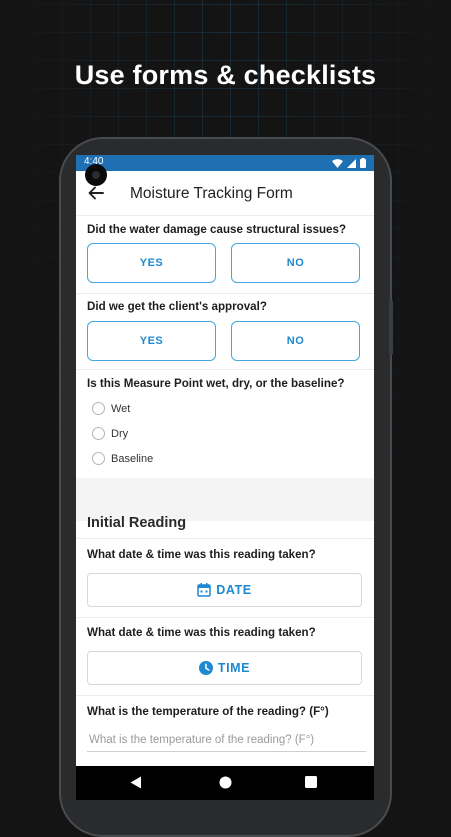 The width and height of the screenshot is (451, 837). I want to click on approval-no-button: NO, so click(295, 341).